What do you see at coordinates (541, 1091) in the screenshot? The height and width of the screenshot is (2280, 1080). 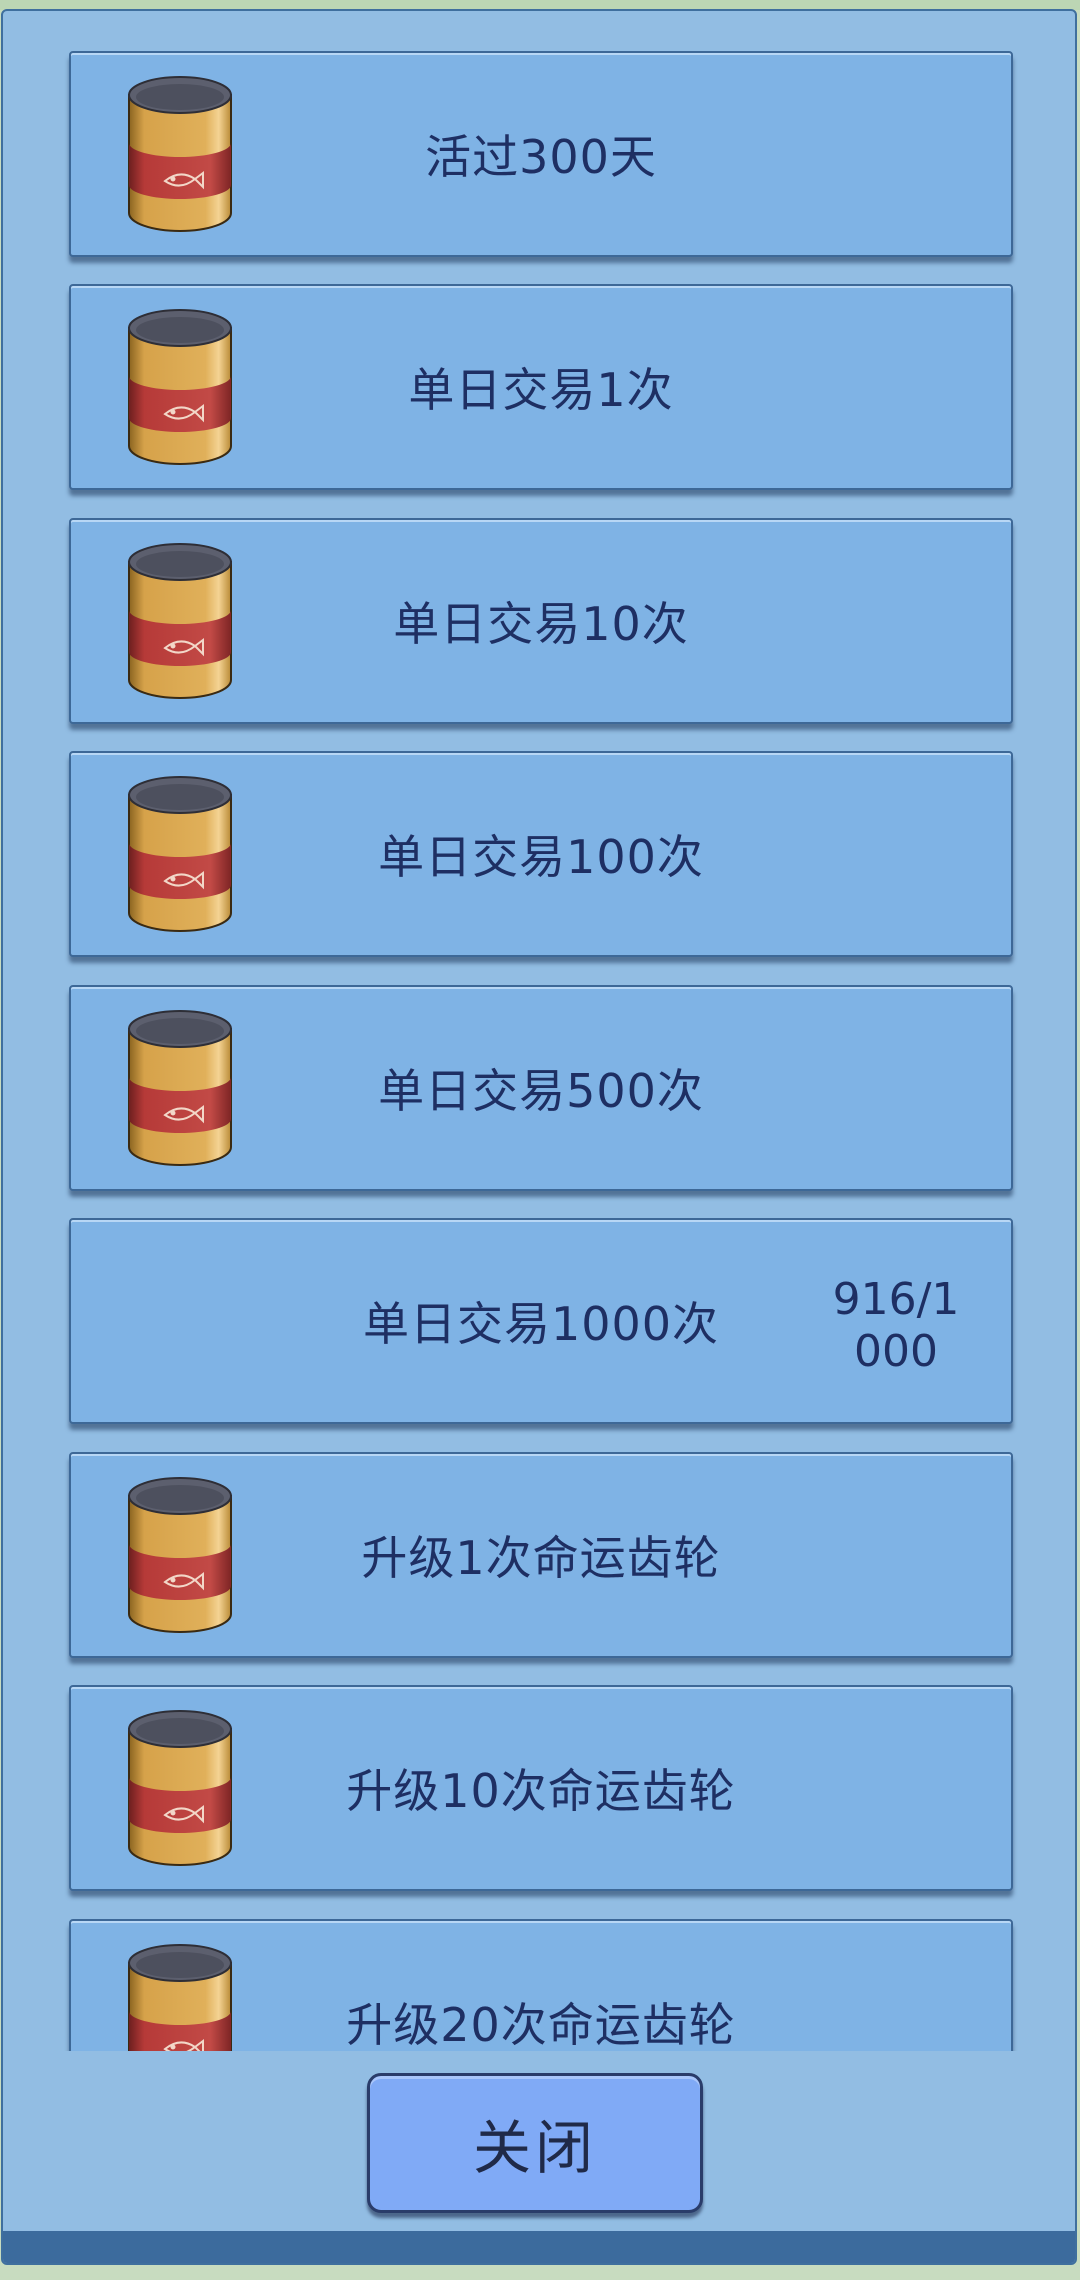 I see `achievement-title: 单日交易500次` at bounding box center [541, 1091].